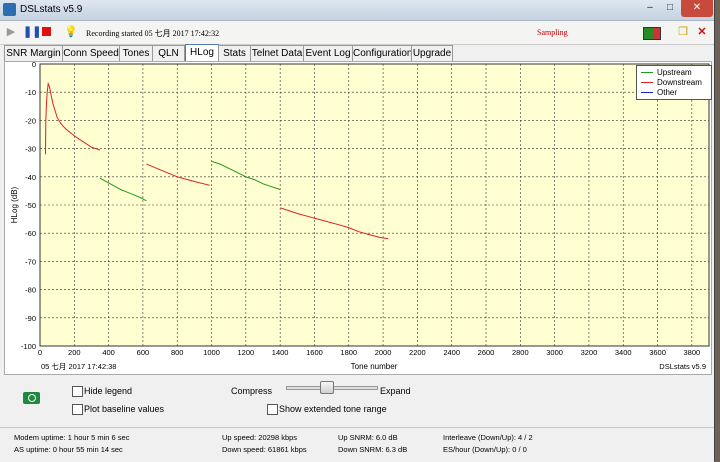  I want to click on es-hour: ES/hour (Down/Up): 0 / 0, so click(485, 449).